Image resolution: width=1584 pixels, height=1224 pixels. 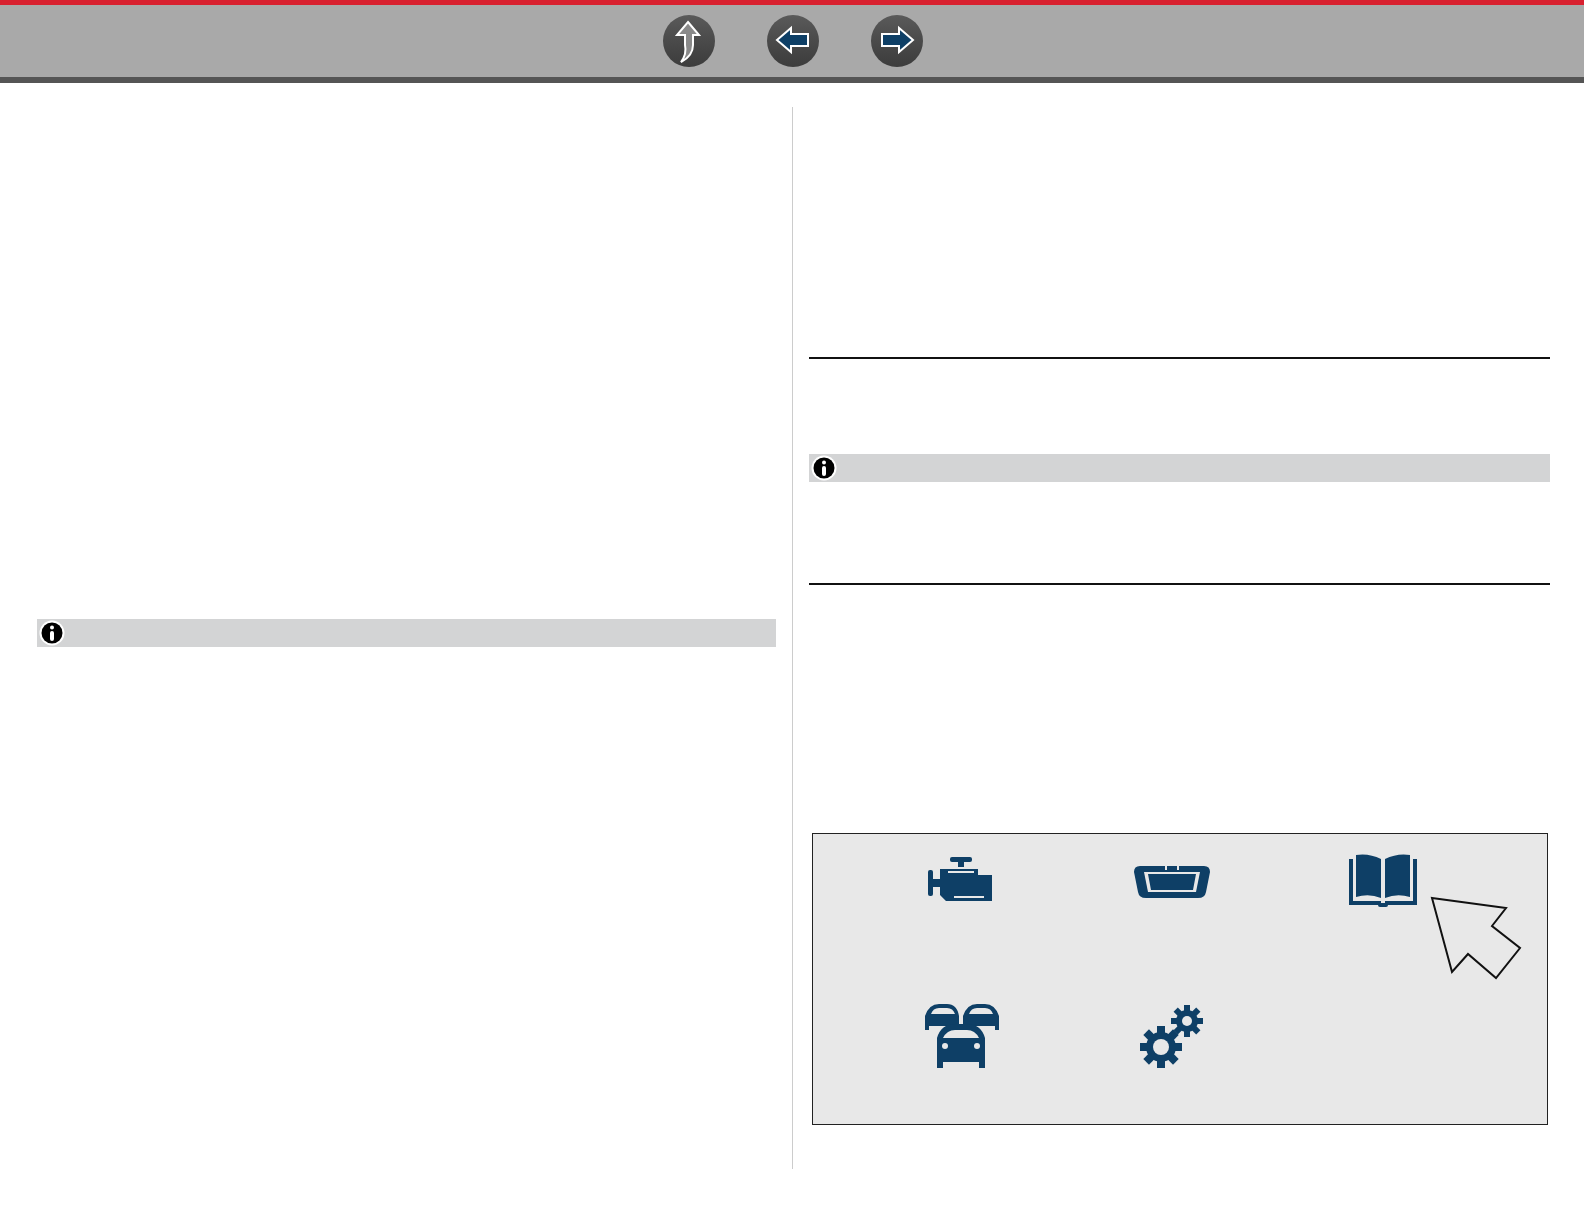 What do you see at coordinates (1171, 1036) in the screenshot?
I see `gears-icon` at bounding box center [1171, 1036].